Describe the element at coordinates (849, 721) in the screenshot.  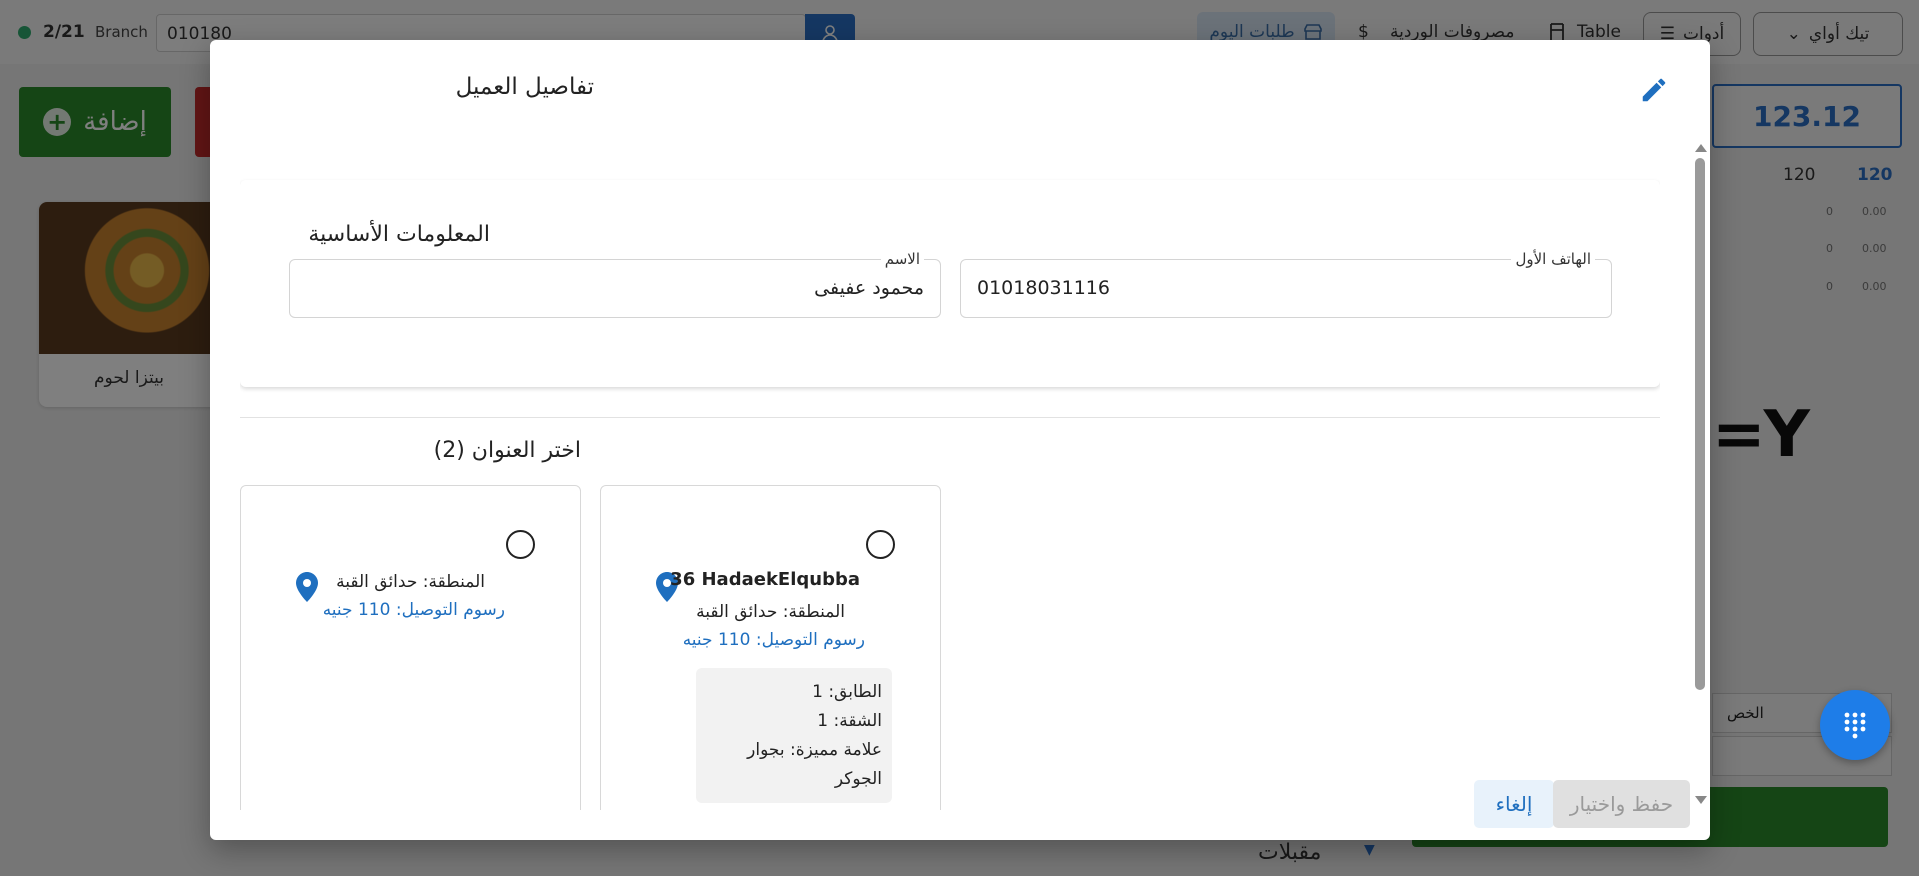
I see `address-apartment: الشقة: 1` at that location.